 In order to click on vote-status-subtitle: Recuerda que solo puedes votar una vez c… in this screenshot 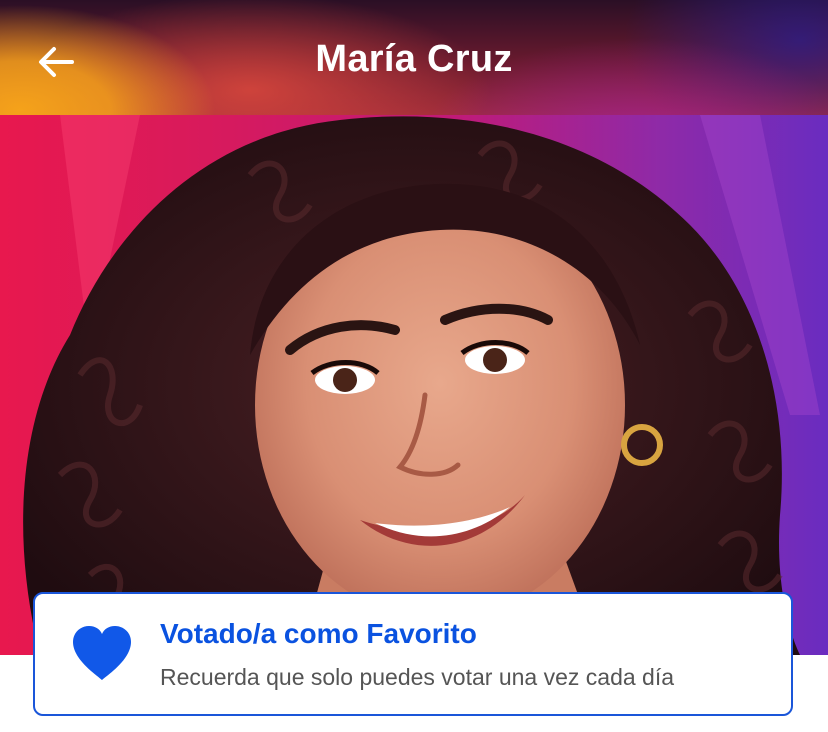, I will do `click(417, 677)`.